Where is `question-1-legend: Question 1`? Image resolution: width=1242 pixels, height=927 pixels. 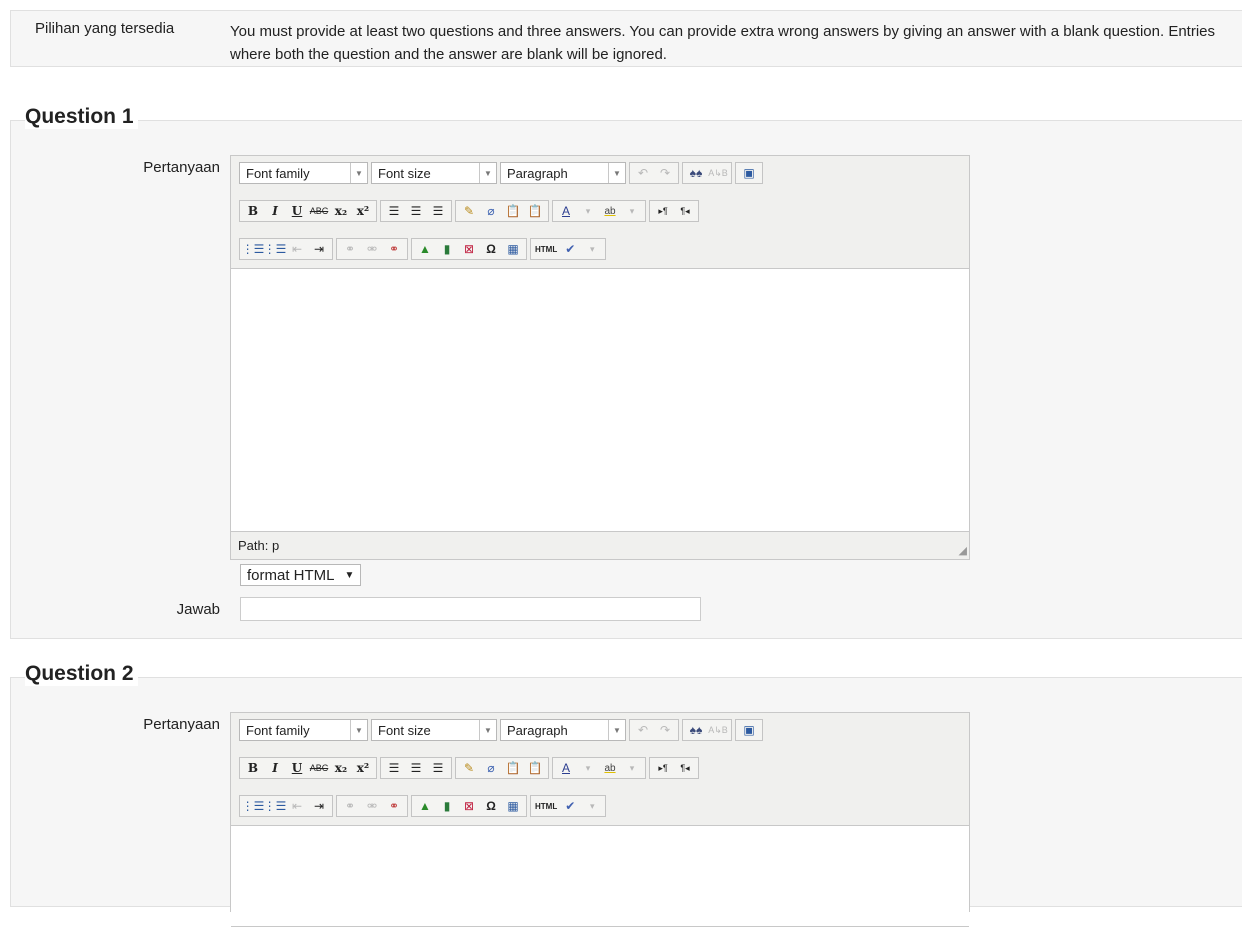 question-1-legend: Question 1 is located at coordinates (81, 117).